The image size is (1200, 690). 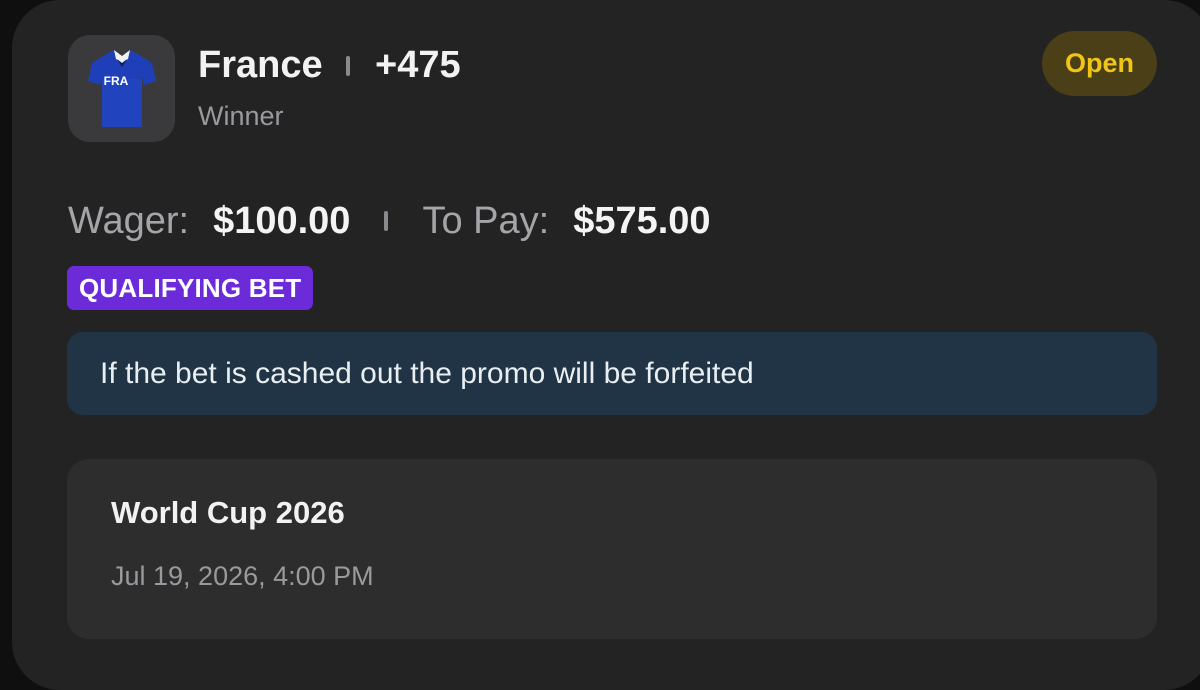 I want to click on amounts-separator, so click(x=386, y=221).